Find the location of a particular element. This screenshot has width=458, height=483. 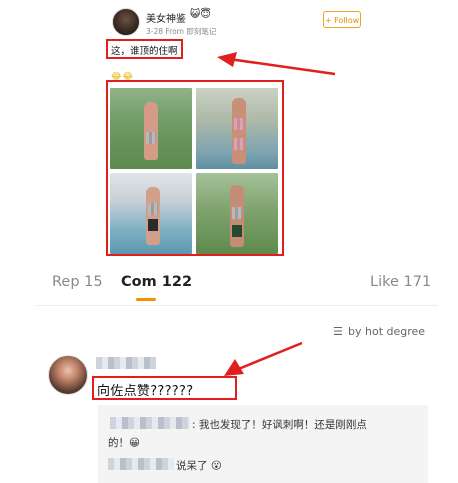

tab-reposts: Rep 15 is located at coordinates (77, 282).